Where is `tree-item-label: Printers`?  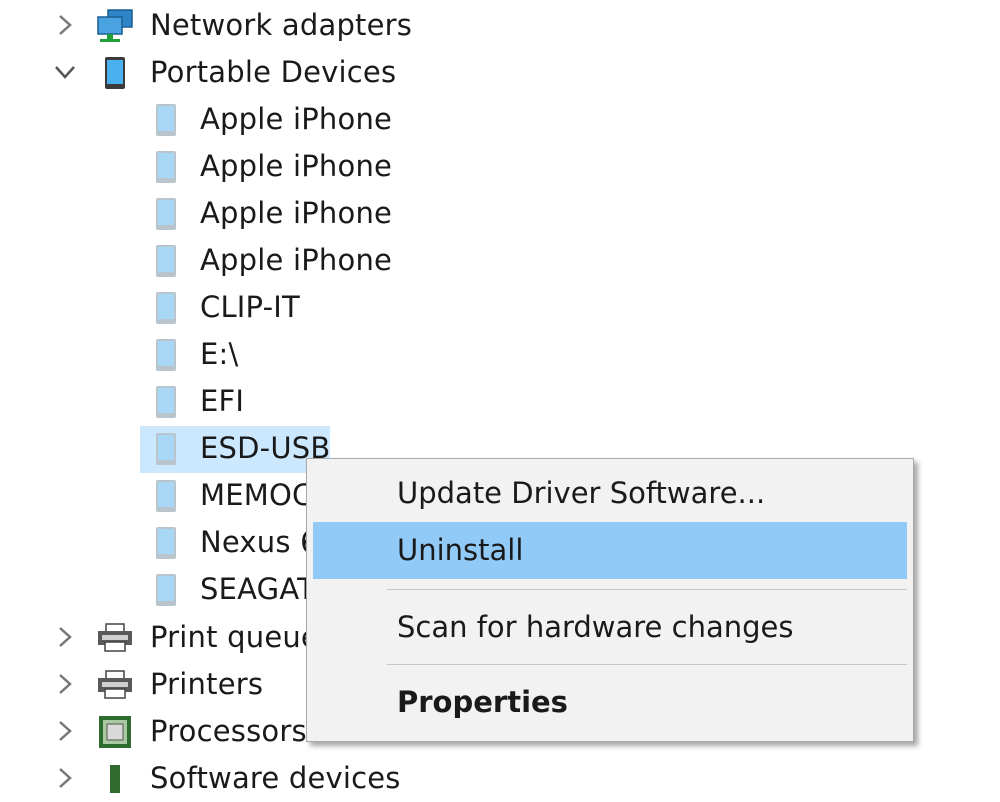 tree-item-label: Printers is located at coordinates (207, 684).